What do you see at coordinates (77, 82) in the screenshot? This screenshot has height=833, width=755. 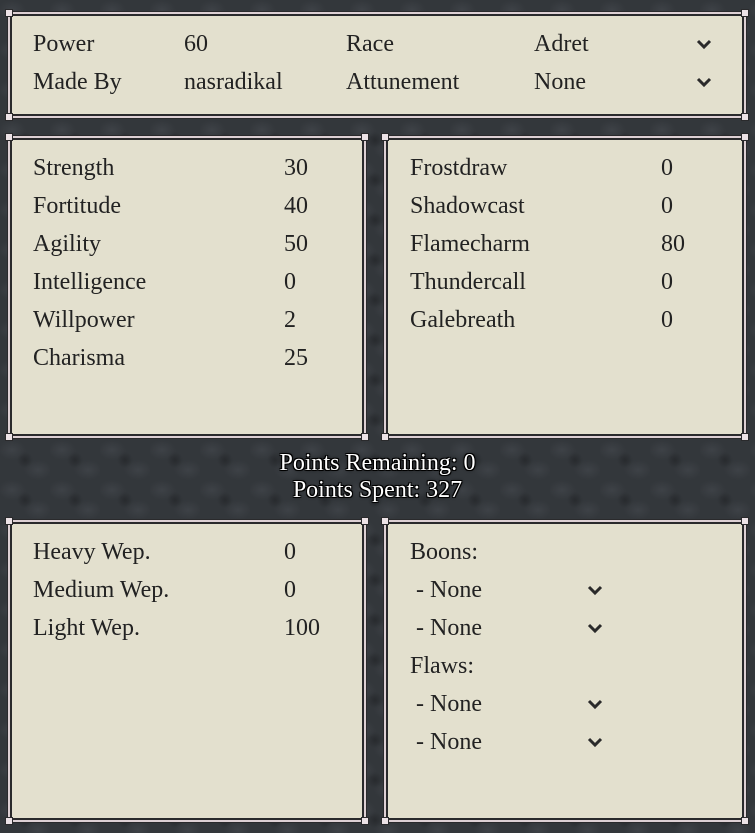 I see `made-by-label: Made By` at bounding box center [77, 82].